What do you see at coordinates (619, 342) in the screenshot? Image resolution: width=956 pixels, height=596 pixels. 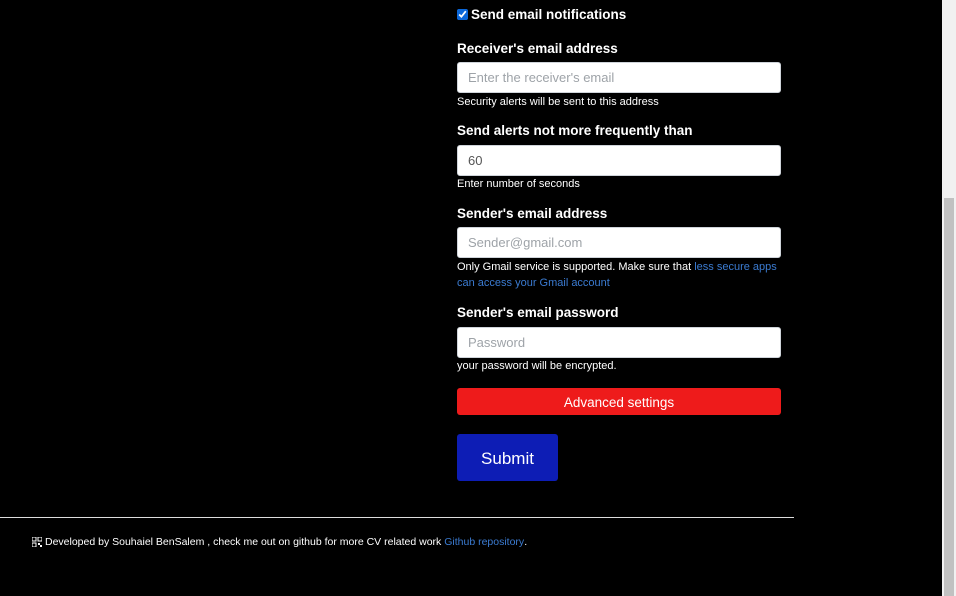 I see `sender-password-input` at bounding box center [619, 342].